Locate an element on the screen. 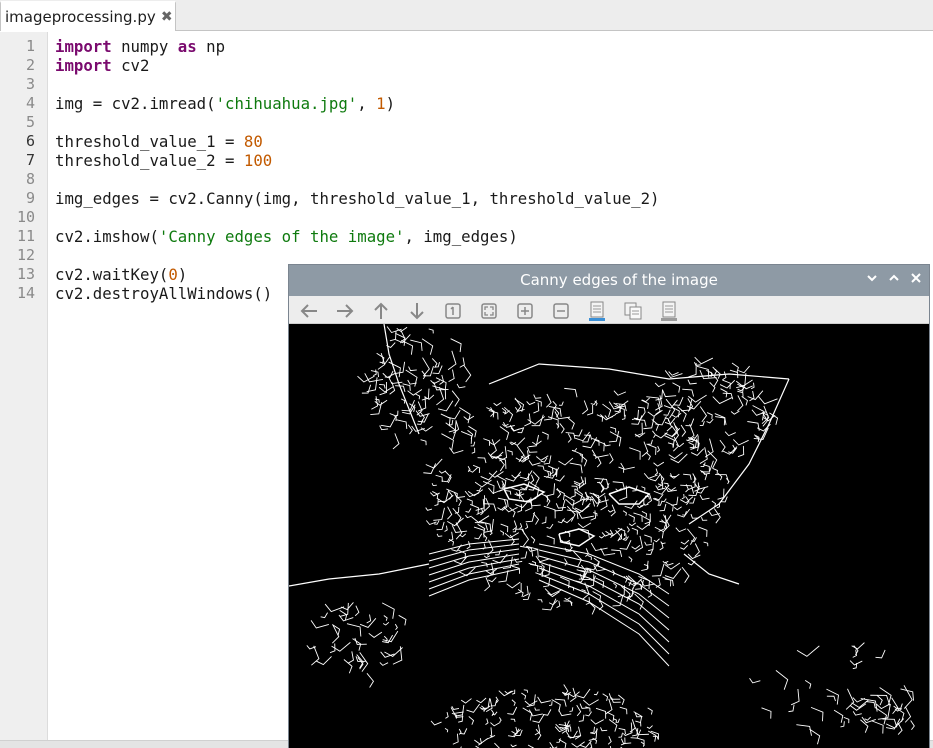  line-number-gutter: 1 2 3 4 5 6 7 8 9 10 11 12 13 14 is located at coordinates (24, 390).